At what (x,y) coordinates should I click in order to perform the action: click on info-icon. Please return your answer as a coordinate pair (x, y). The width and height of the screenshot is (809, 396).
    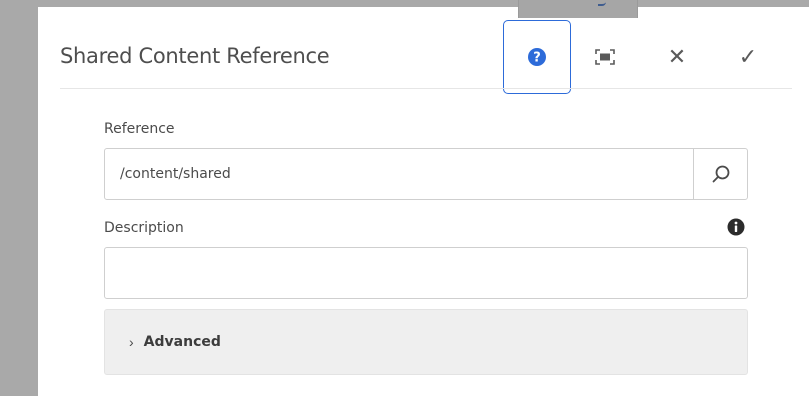
    Looking at the image, I should click on (736, 227).